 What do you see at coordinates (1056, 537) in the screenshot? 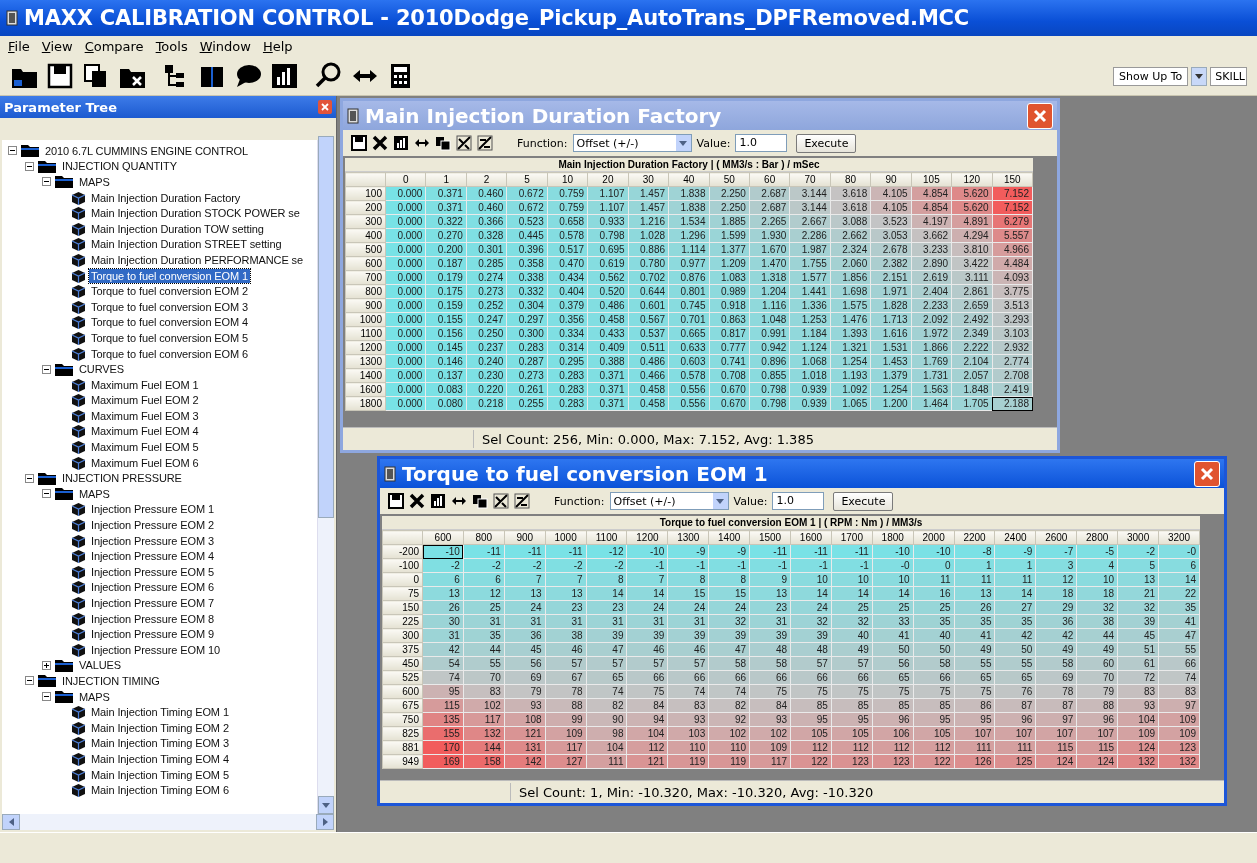
I see `column-header: 2600` at bounding box center [1056, 537].